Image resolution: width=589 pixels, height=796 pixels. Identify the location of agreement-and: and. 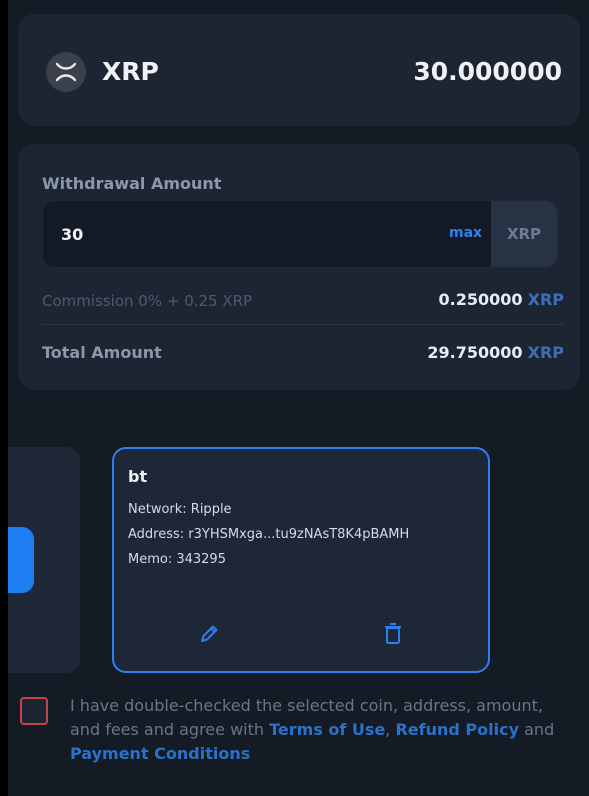
(537, 729).